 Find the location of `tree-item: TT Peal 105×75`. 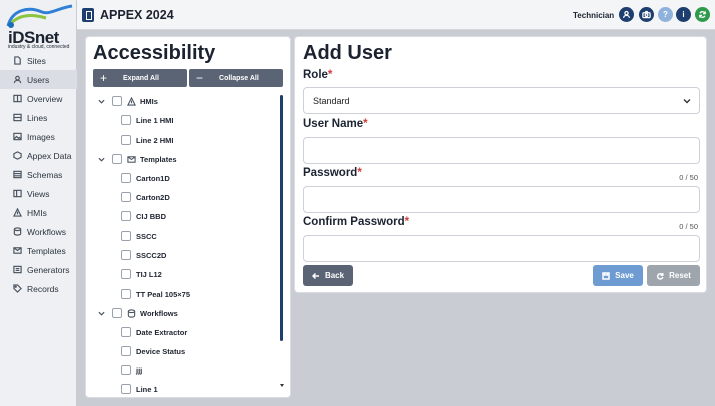

tree-item: TT Peal 105×75 is located at coordinates (155, 294).